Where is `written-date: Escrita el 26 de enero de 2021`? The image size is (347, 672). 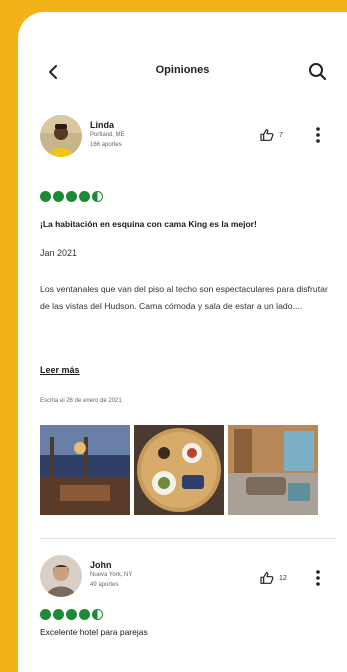 written-date: Escrita el 26 de enero de 2021 is located at coordinates (81, 401).